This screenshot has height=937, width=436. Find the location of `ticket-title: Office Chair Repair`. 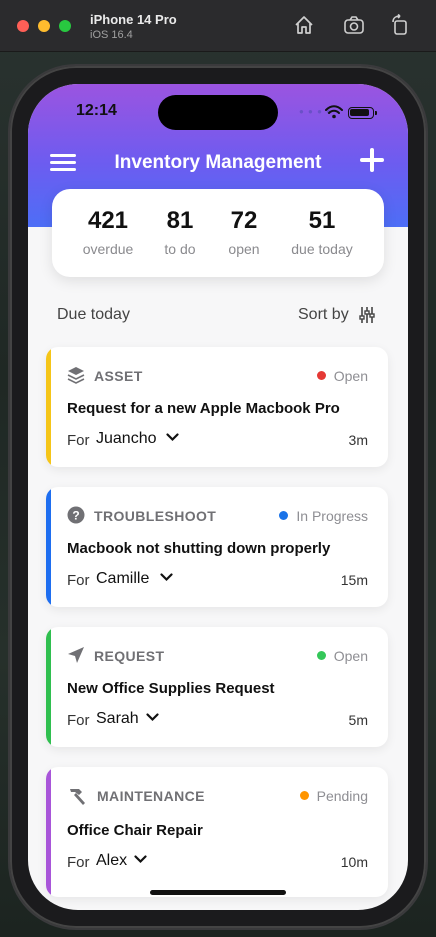

ticket-title: Office Chair Repair is located at coordinates (135, 830).